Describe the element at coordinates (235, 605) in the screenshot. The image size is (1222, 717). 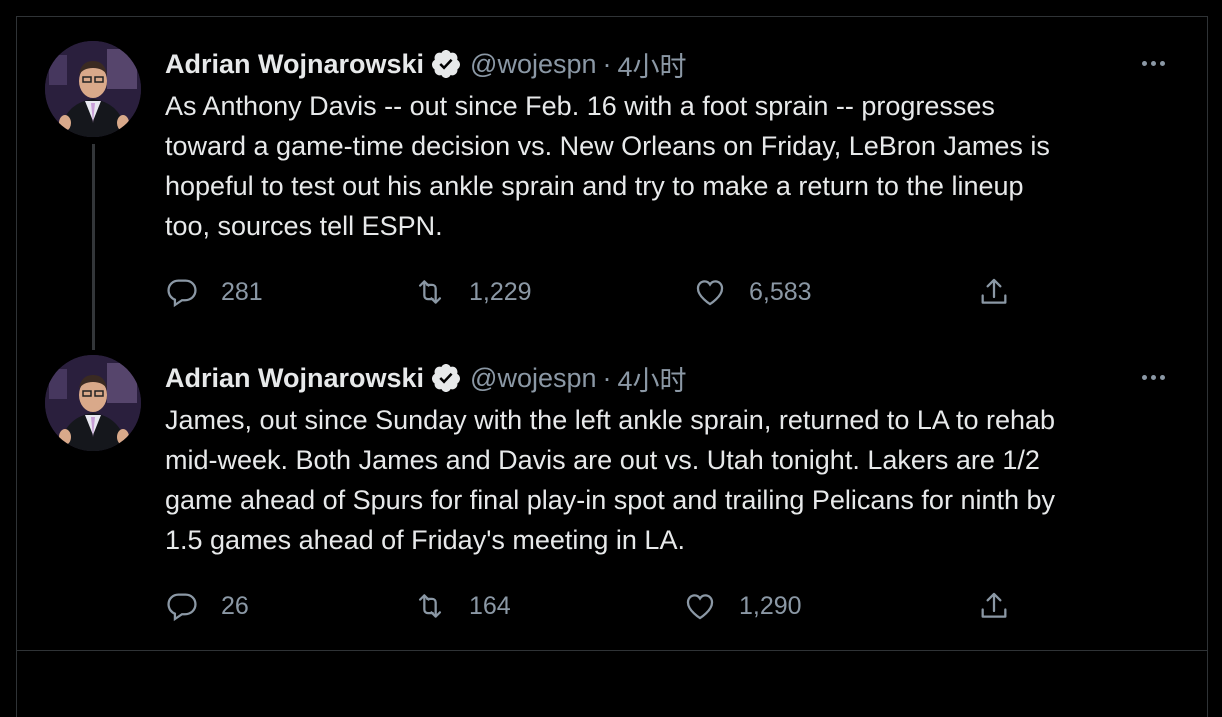
I see `reply-count: 26` at that location.